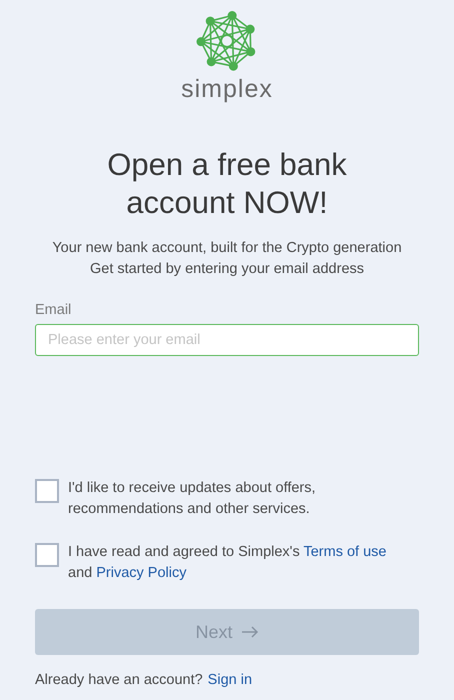 This screenshot has height=700, width=454. I want to click on email-label: Email, so click(53, 310).